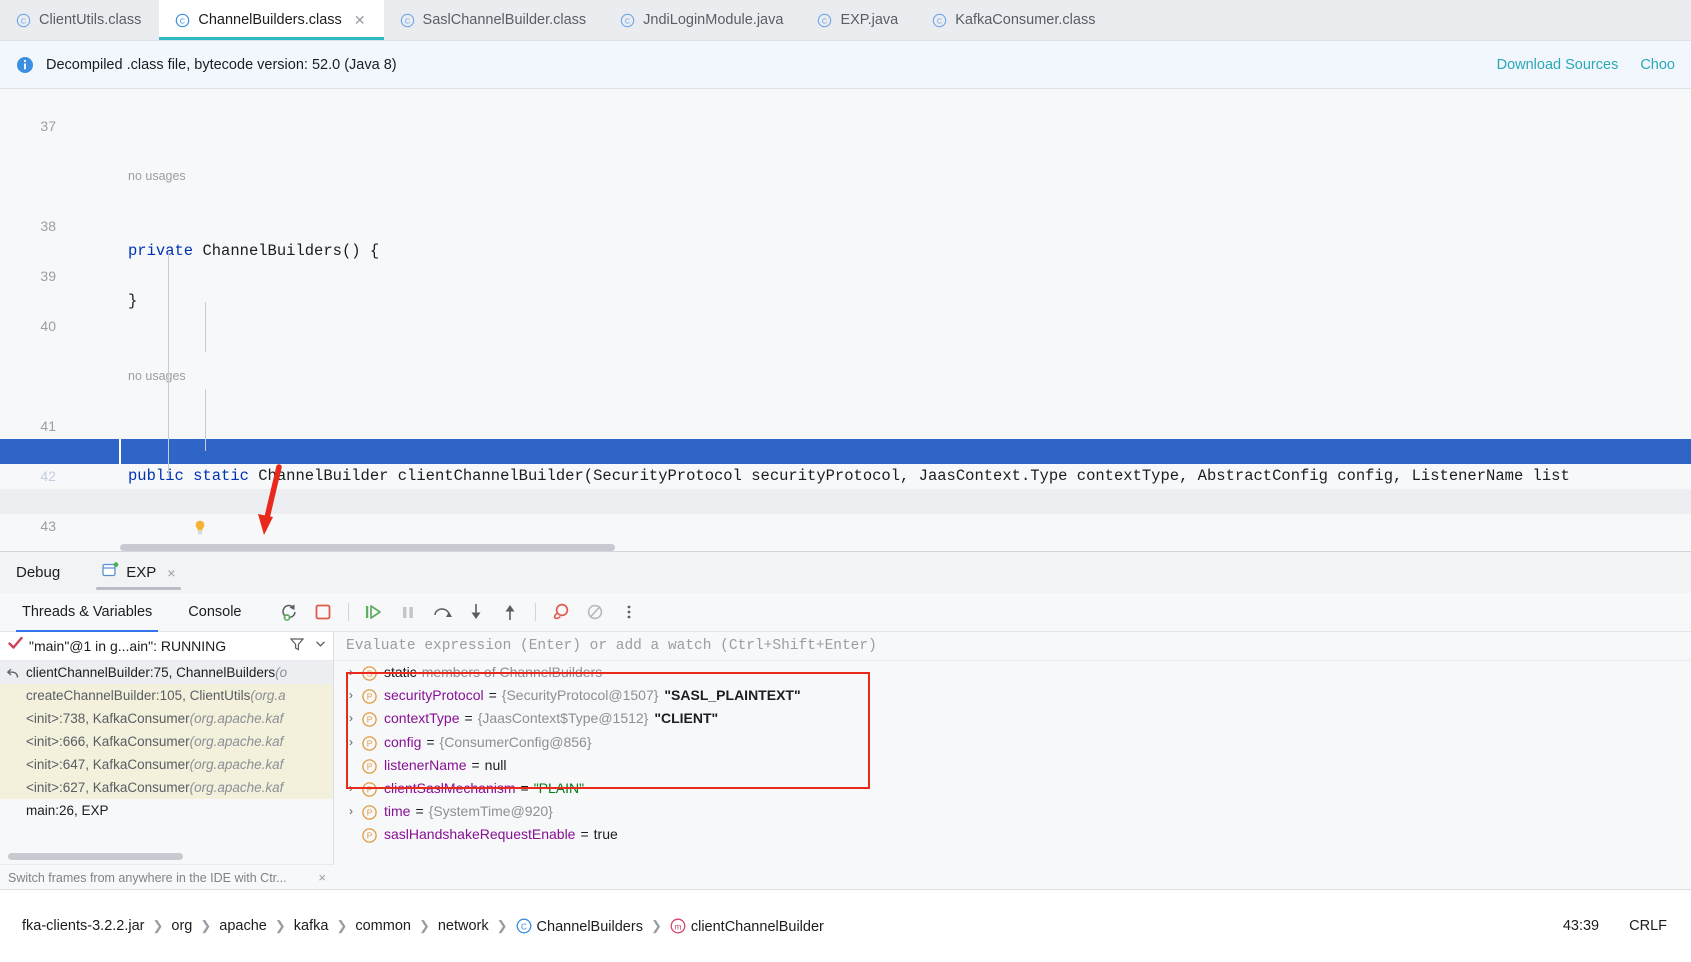 The height and width of the screenshot is (962, 1691). Describe the element at coordinates (370, 697) in the screenshot. I see `svg-text: P` at that location.